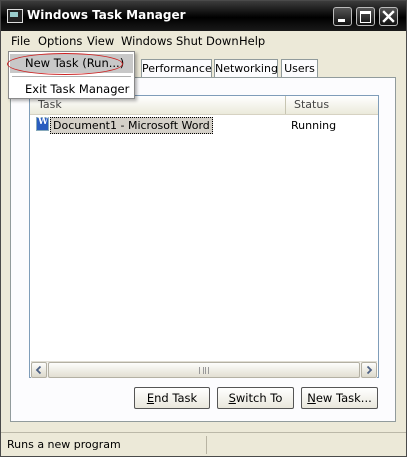  Describe the element at coordinates (150, 398) in the screenshot. I see `end-task-mnemonic: E` at that location.